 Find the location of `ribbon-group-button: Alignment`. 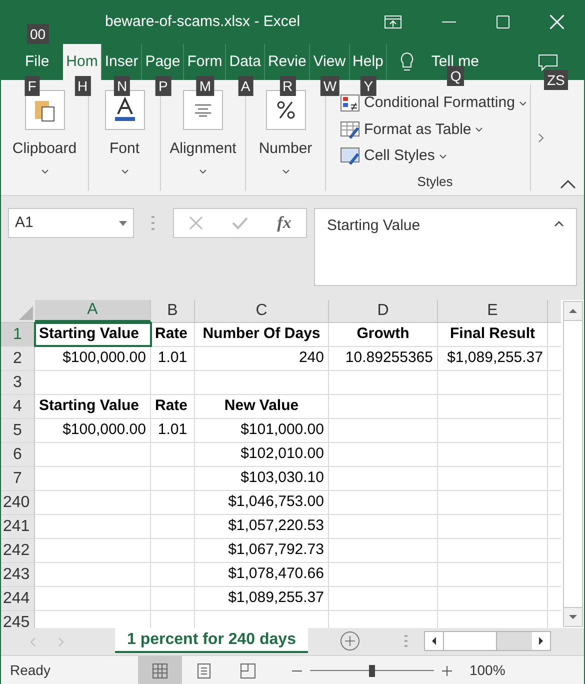

ribbon-group-button: Alignment is located at coordinates (203, 149).